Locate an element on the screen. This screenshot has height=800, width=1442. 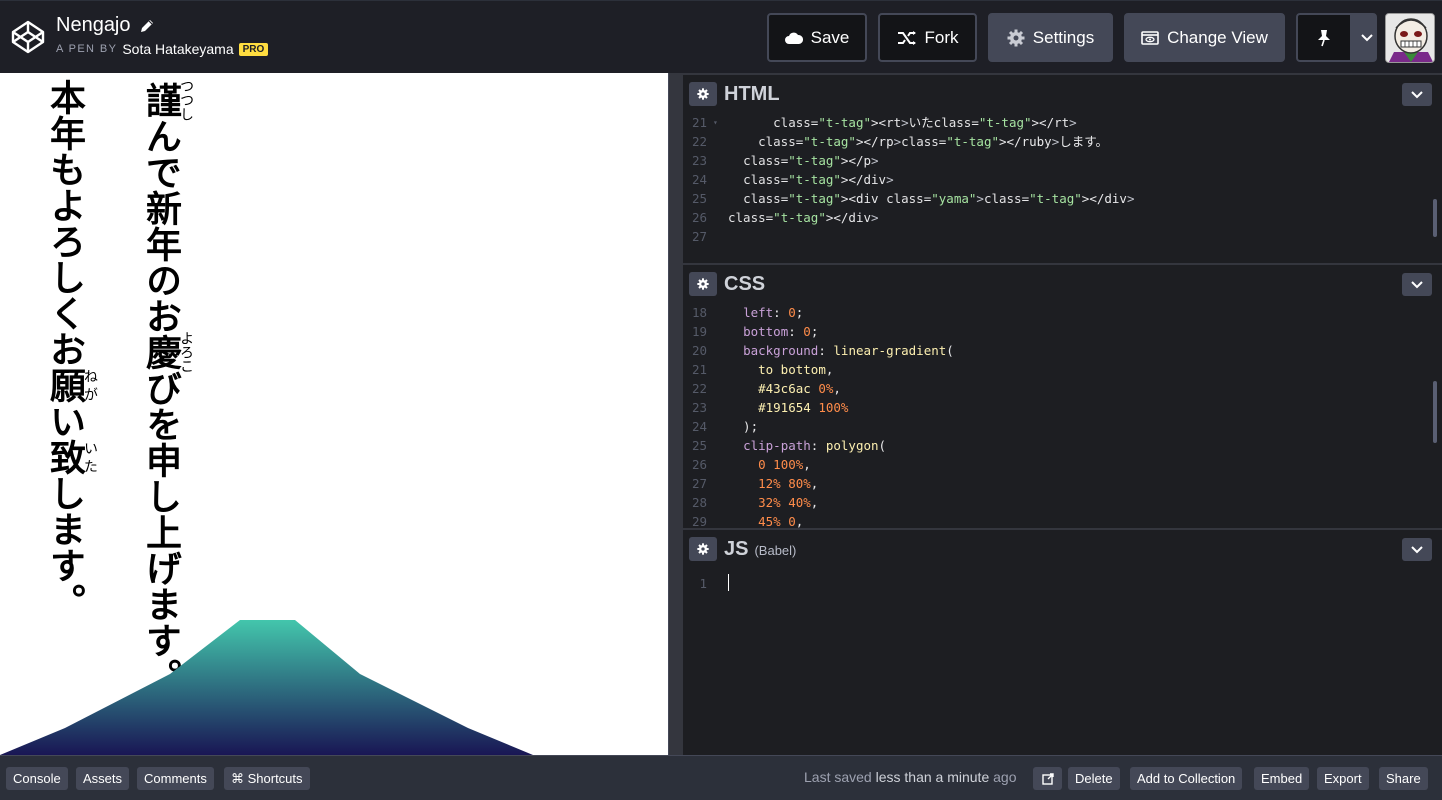
code-line: 22 #43c6ac 0%, is located at coordinates (1062, 388).